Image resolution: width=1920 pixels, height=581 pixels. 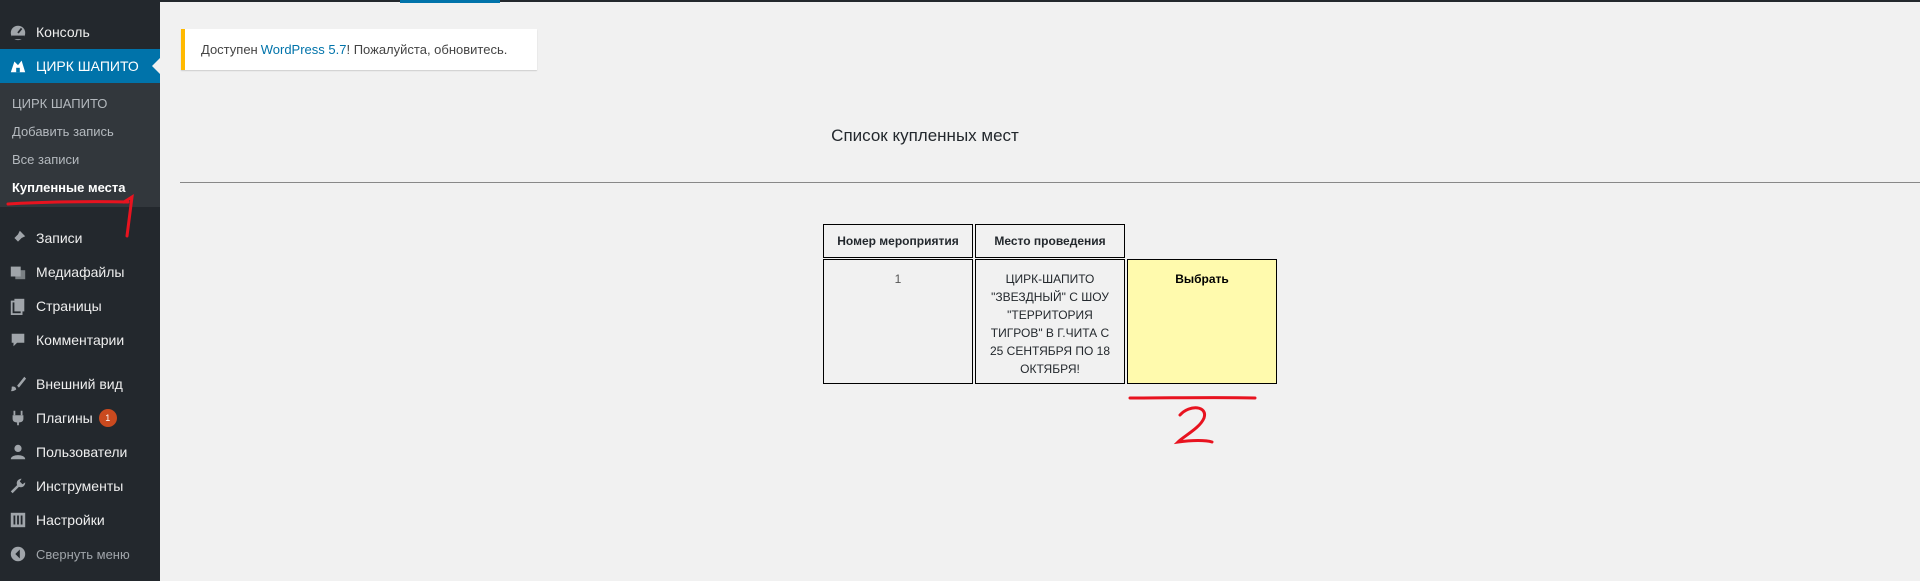 I want to click on submenu-item-all-posts: Все записи, so click(x=45, y=159).